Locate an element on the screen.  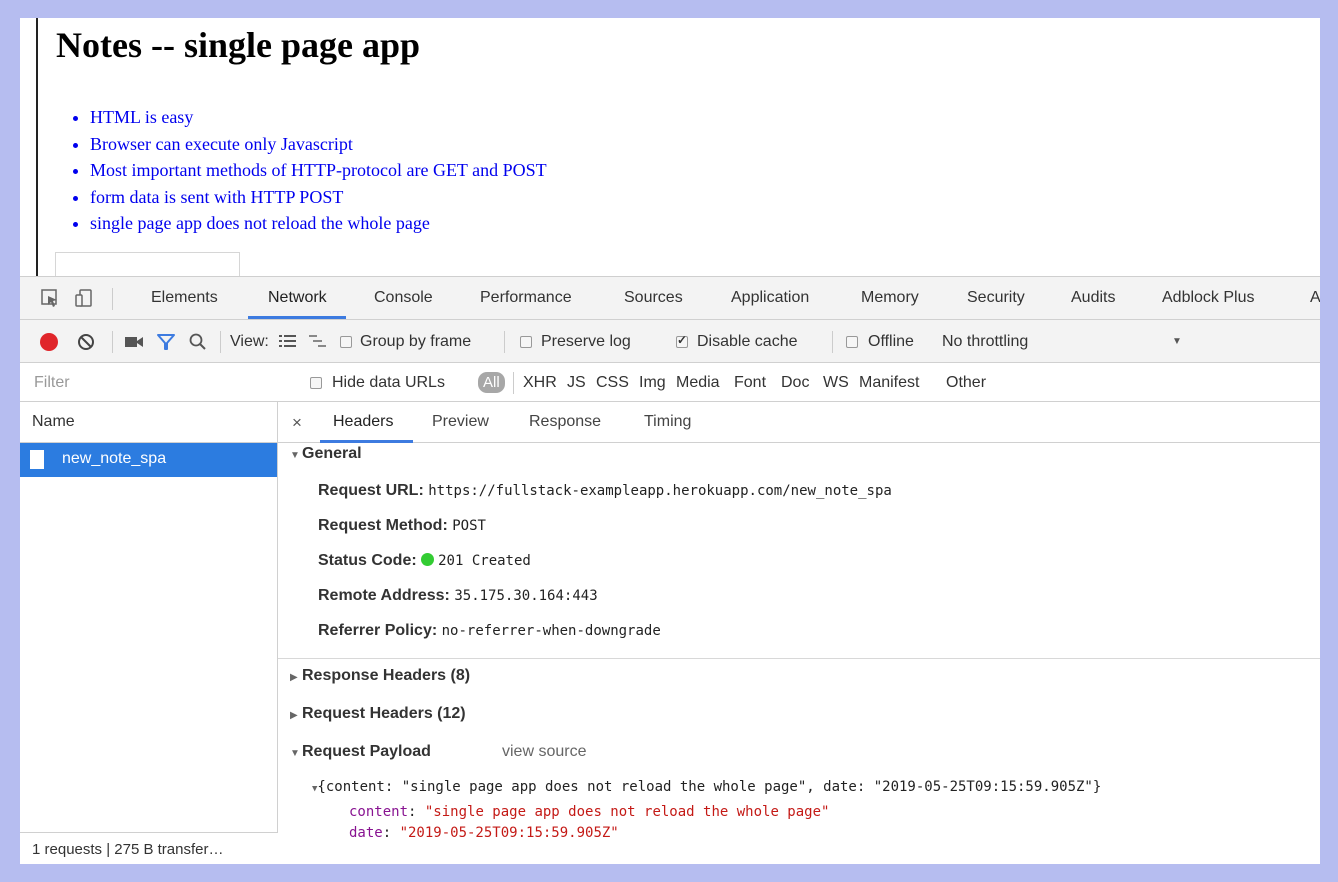
throttling-select: No throttling is located at coordinates (985, 342).